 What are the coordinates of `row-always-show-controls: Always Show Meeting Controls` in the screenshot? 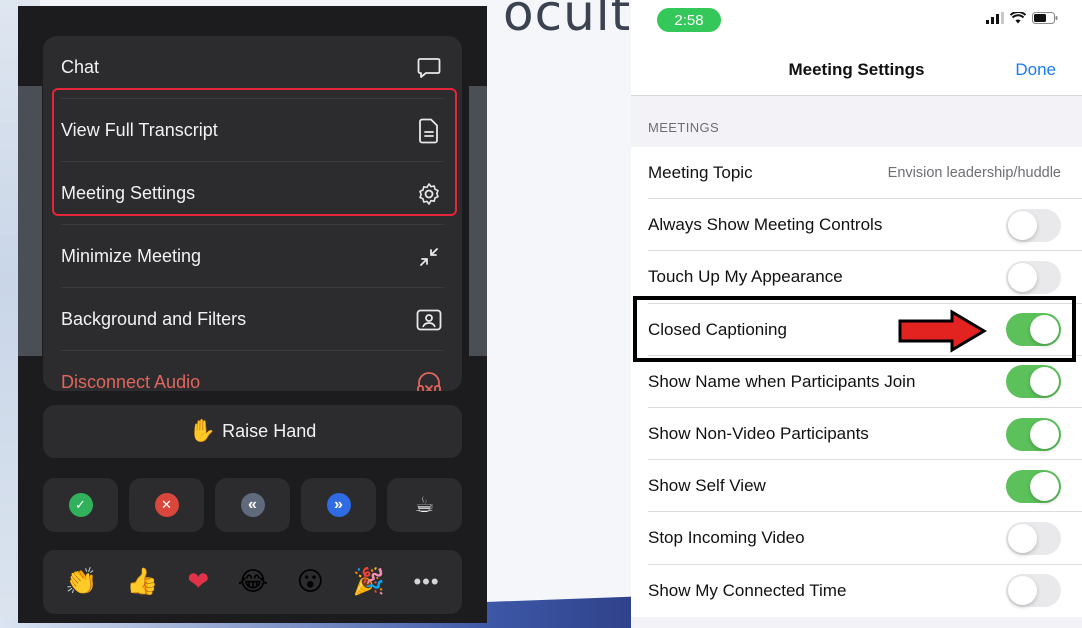 It's located at (856, 225).